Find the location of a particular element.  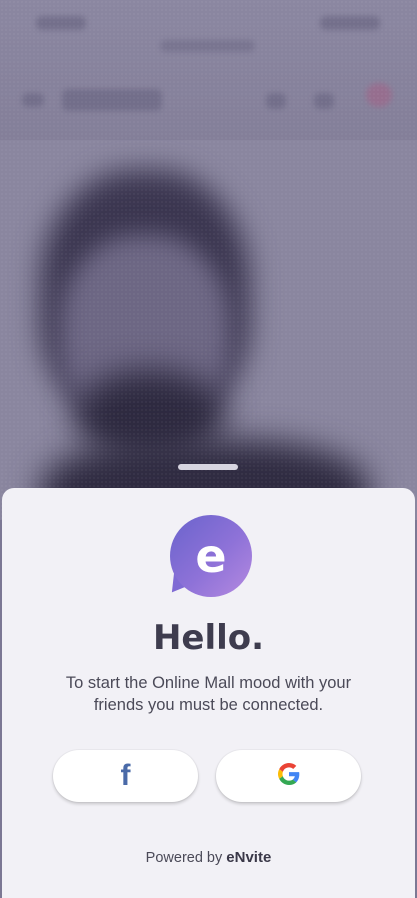

google-login-button is located at coordinates (288, 776).